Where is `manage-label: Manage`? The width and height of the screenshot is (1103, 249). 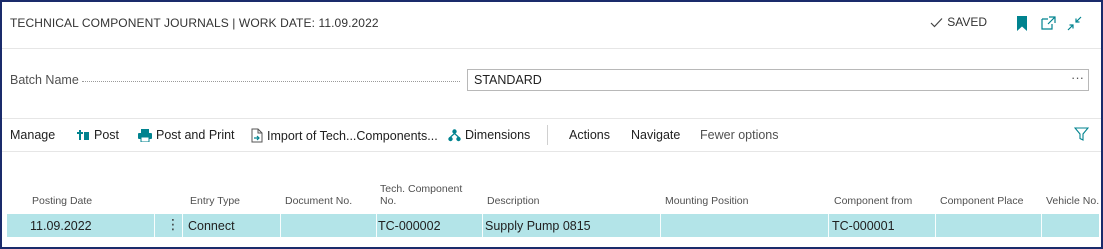
manage-label: Manage is located at coordinates (33, 135).